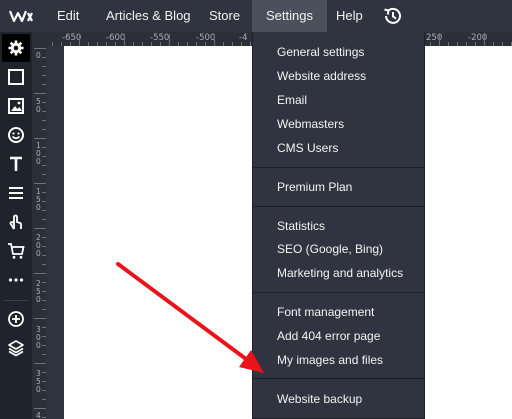 The width and height of the screenshot is (512, 419). Describe the element at coordinates (16, 300) in the screenshot. I see `toolbar-divider` at that location.